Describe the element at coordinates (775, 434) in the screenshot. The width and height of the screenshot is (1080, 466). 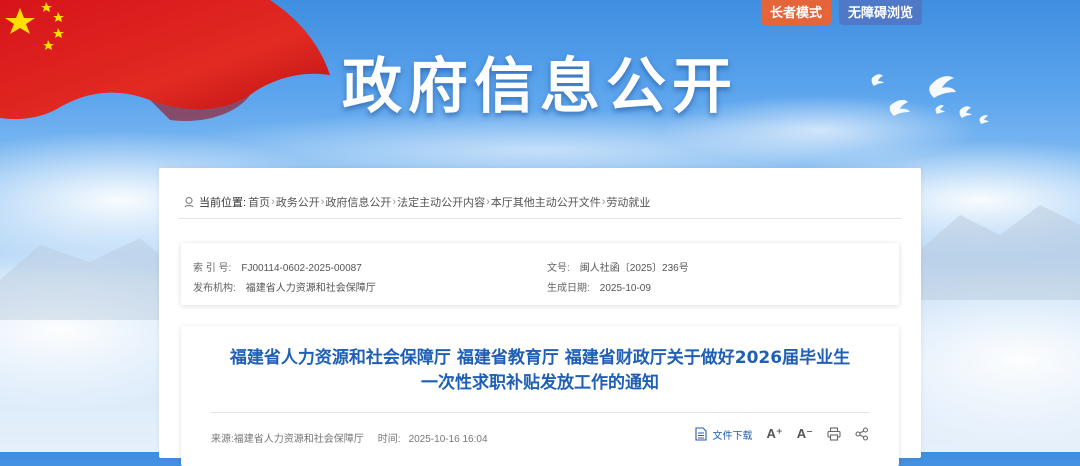
I see `font-increase-button: A⁺` at that location.